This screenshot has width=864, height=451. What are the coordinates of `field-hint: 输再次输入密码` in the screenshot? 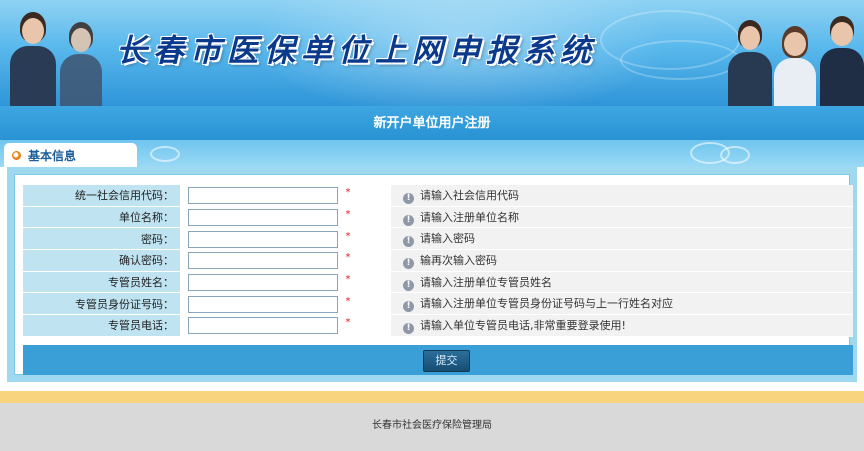 It's located at (458, 260).